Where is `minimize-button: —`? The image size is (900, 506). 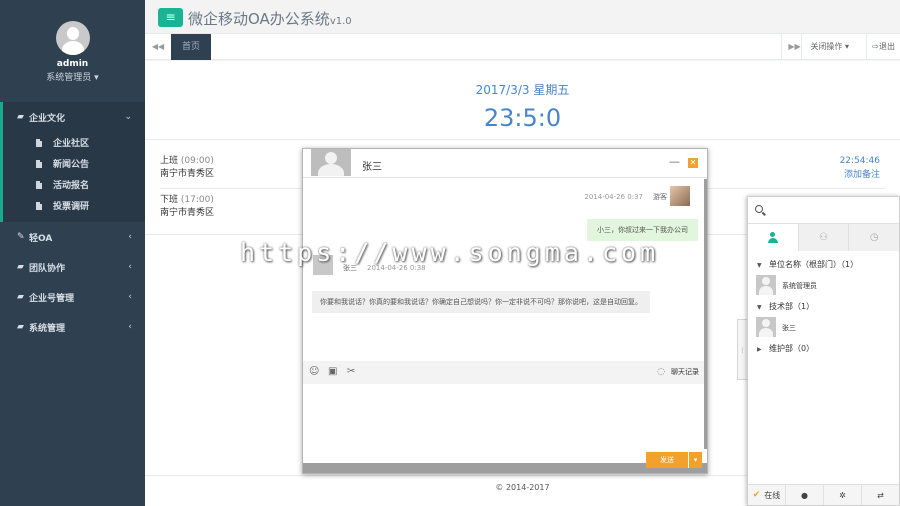
minimize-button: — is located at coordinates (674, 161).